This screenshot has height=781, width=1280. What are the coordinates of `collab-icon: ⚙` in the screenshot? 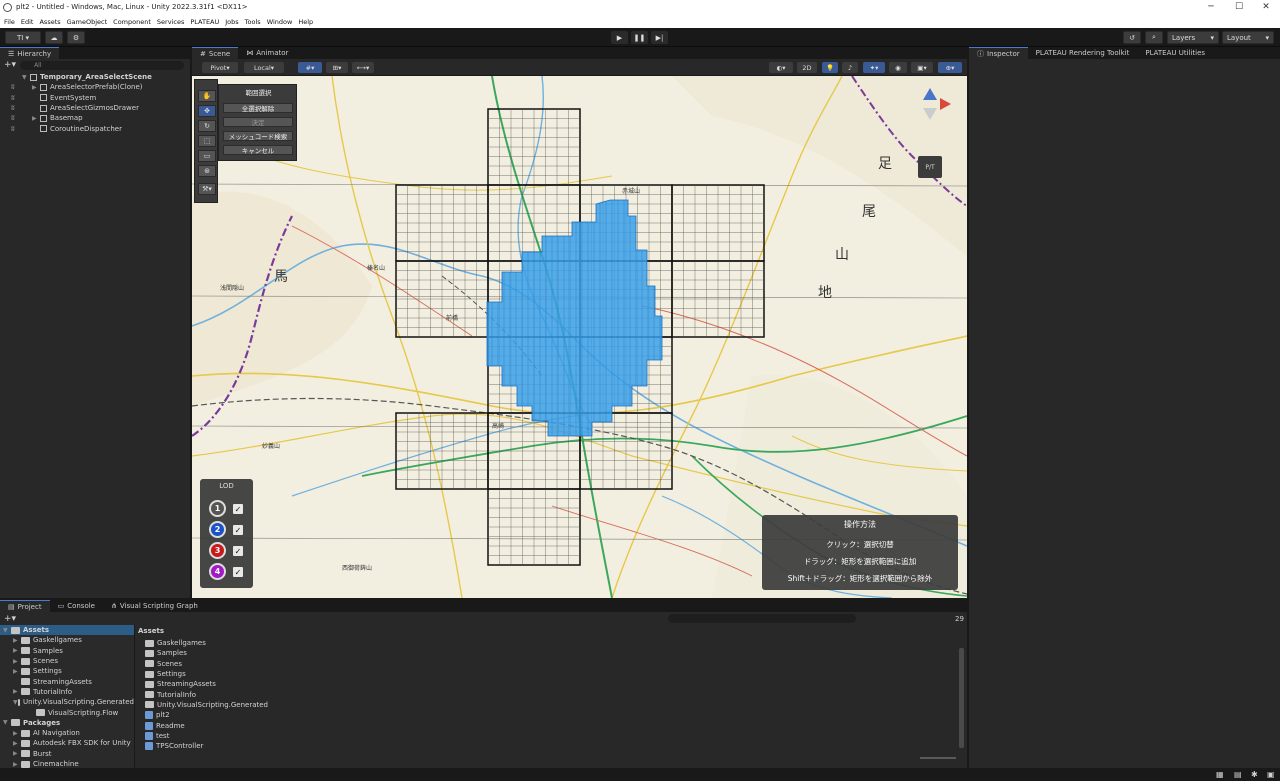 It's located at (76, 37).